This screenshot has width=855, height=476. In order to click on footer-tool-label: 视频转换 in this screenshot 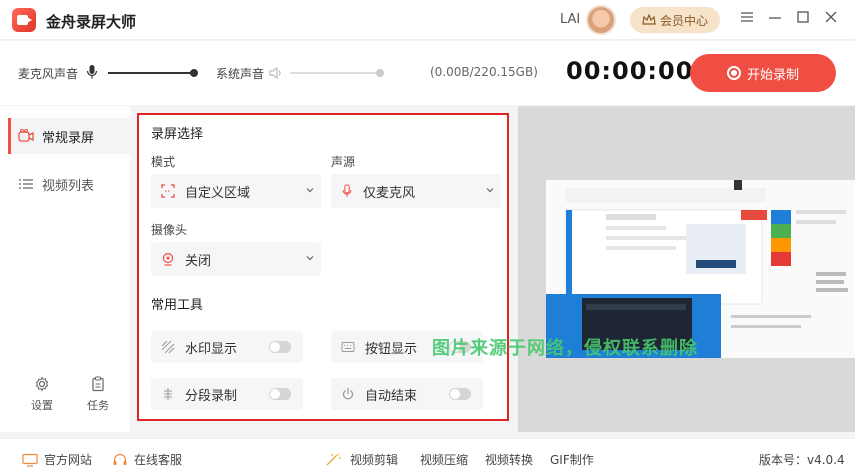, I will do `click(509, 460)`.